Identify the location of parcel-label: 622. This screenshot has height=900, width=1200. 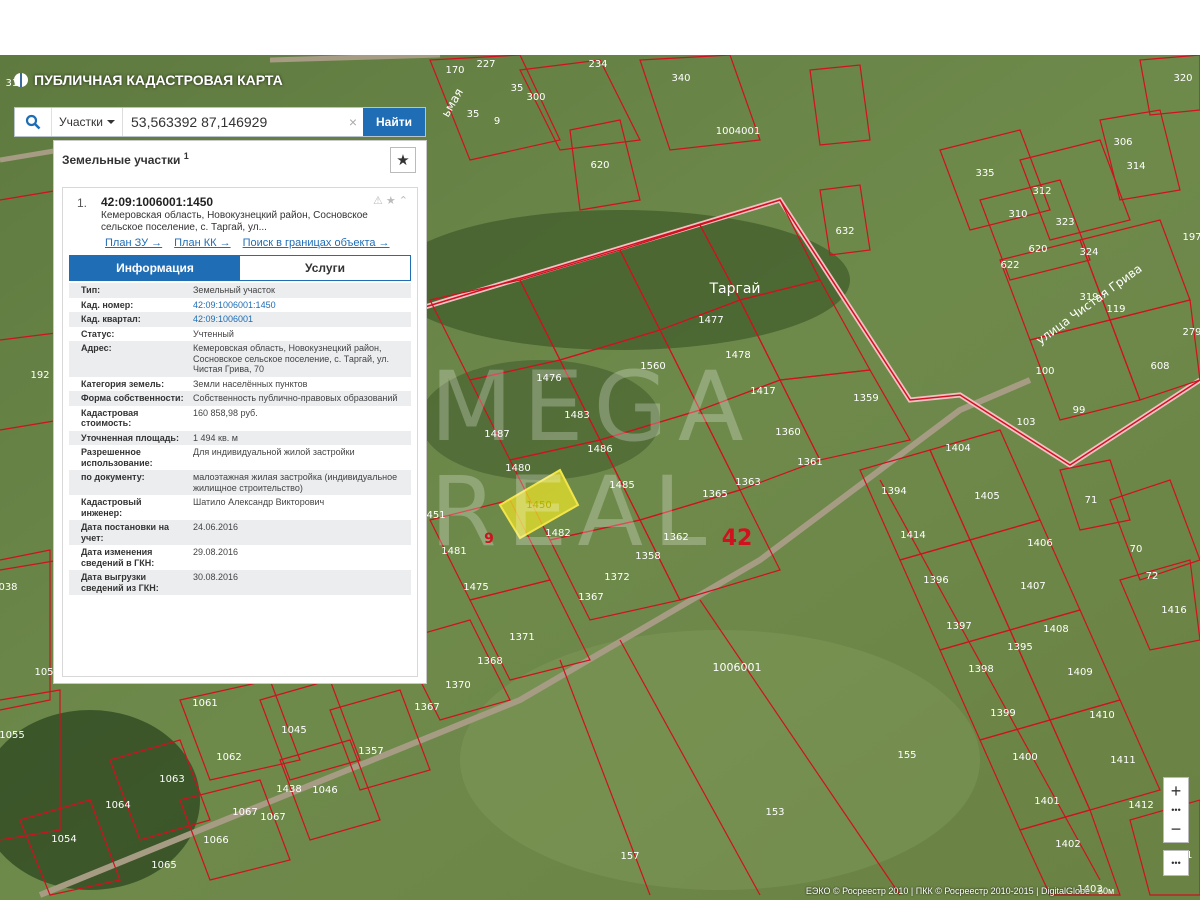
(1009, 265).